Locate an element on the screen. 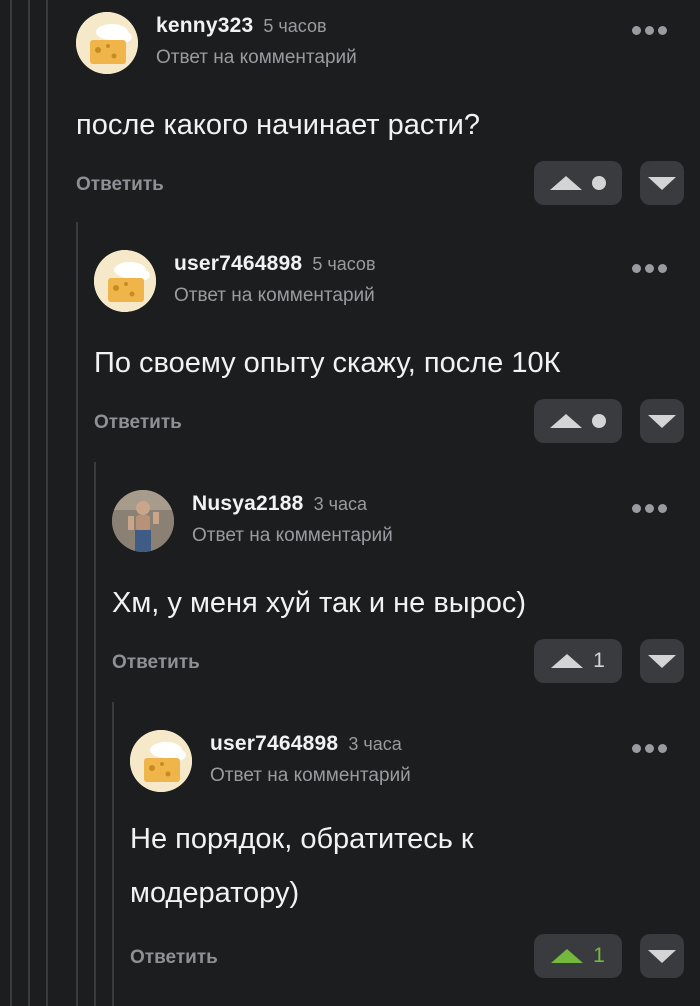 The width and height of the screenshot is (700, 1006). comment-text: По своему опыту скажу, после 10К is located at coordinates (327, 363).